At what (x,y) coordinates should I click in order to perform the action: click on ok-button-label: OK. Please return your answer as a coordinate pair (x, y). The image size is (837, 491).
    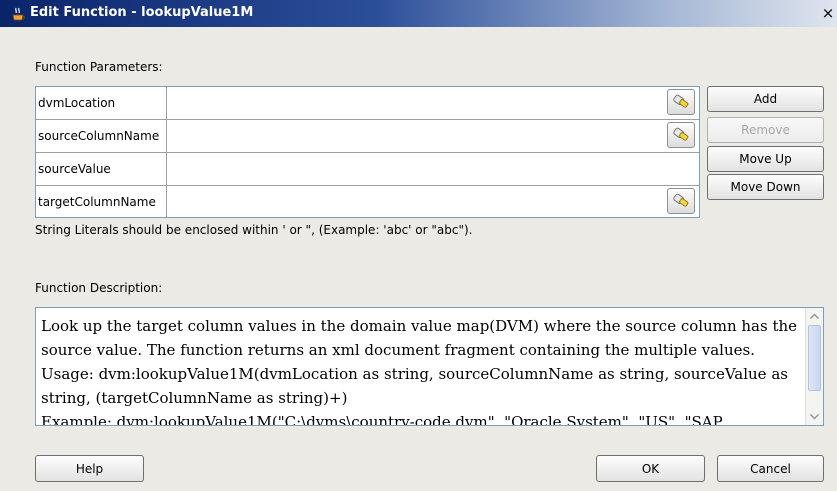
    Looking at the image, I should click on (650, 468).